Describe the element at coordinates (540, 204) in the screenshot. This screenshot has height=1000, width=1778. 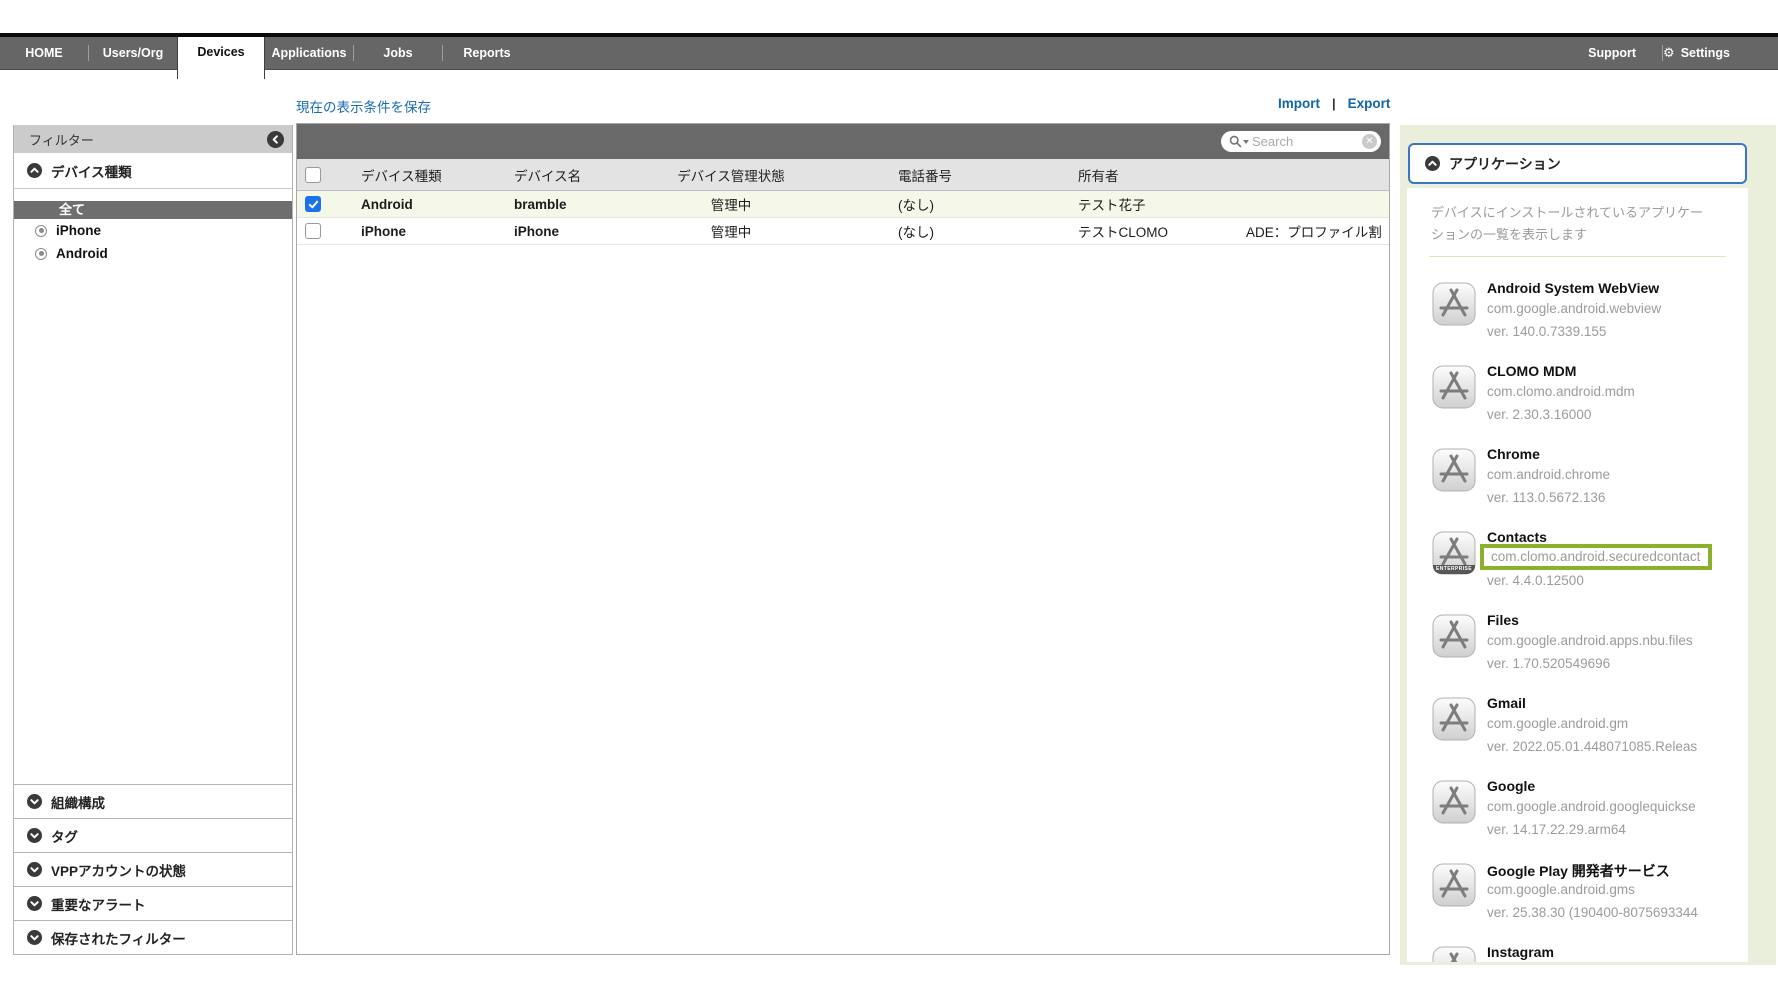
I see `cell-device-name: bramble` at that location.